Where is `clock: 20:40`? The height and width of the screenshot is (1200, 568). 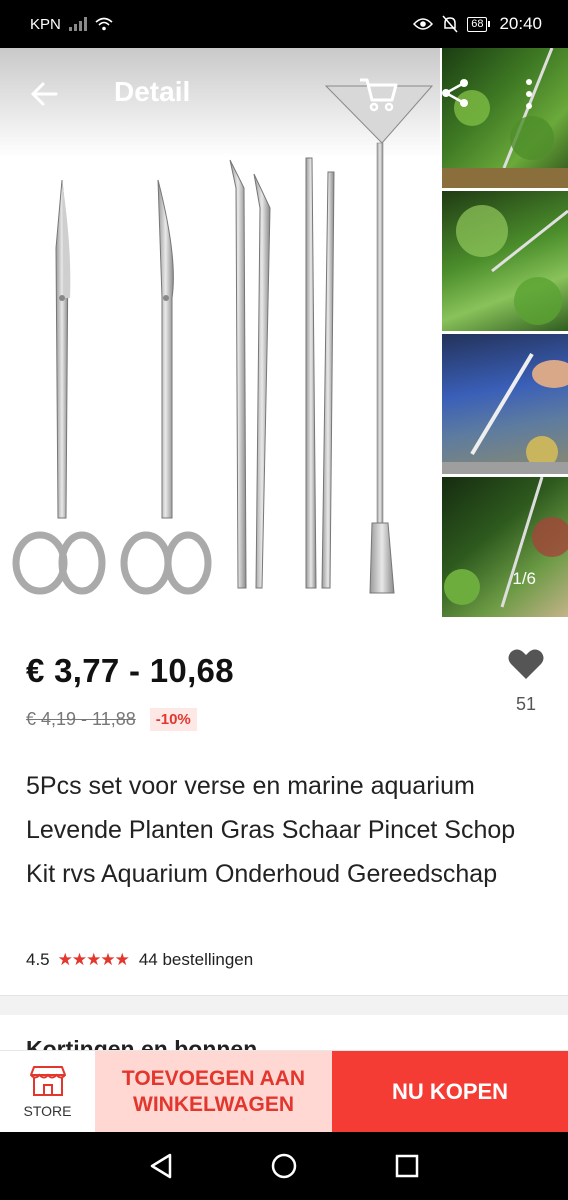
clock: 20:40 is located at coordinates (520, 23).